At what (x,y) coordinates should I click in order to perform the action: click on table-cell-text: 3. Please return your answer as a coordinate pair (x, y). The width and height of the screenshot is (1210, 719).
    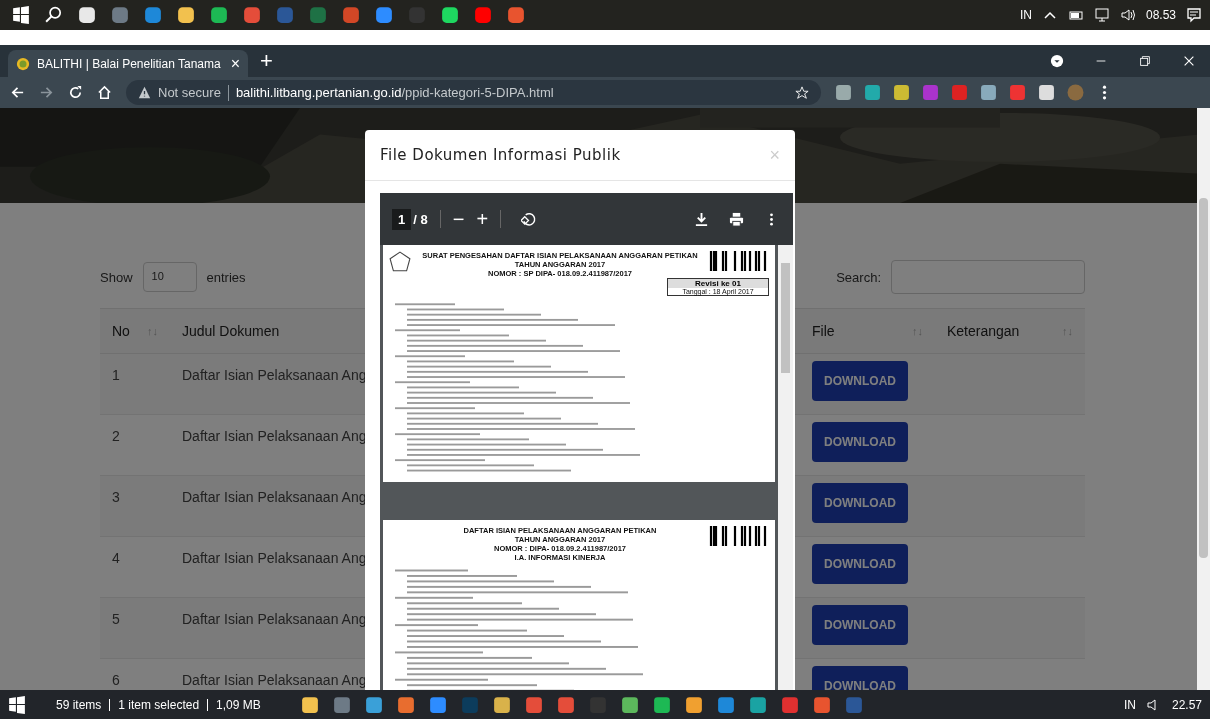
    Looking at the image, I should click on (116, 496).